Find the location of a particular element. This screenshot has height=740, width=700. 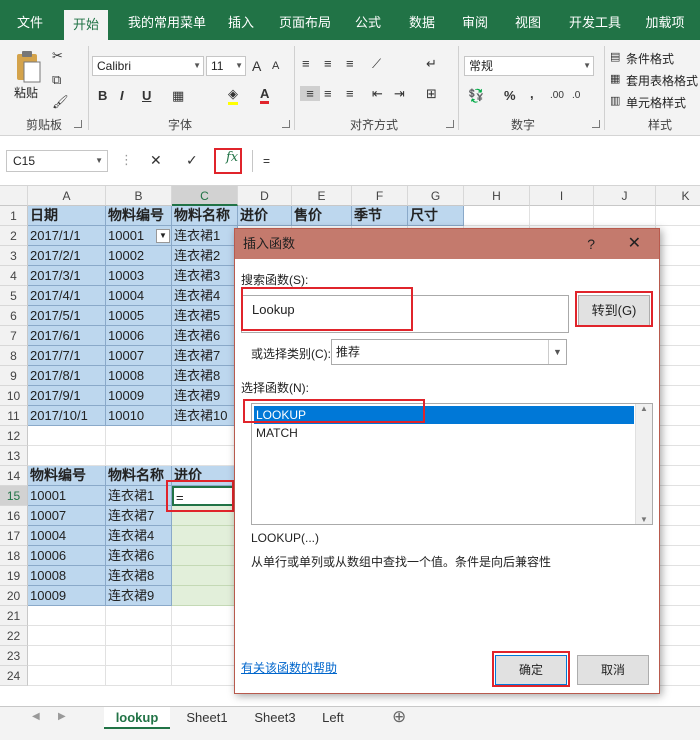

cut-icon: ✂ is located at coordinates (57, 56).